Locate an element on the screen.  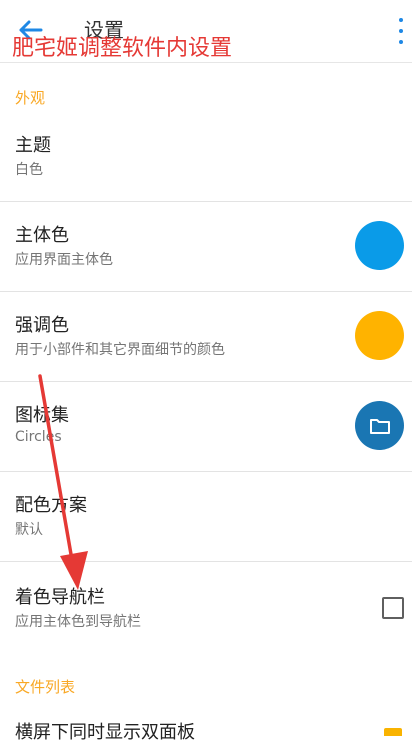
setting-value: 默认 is located at coordinates (29, 530).